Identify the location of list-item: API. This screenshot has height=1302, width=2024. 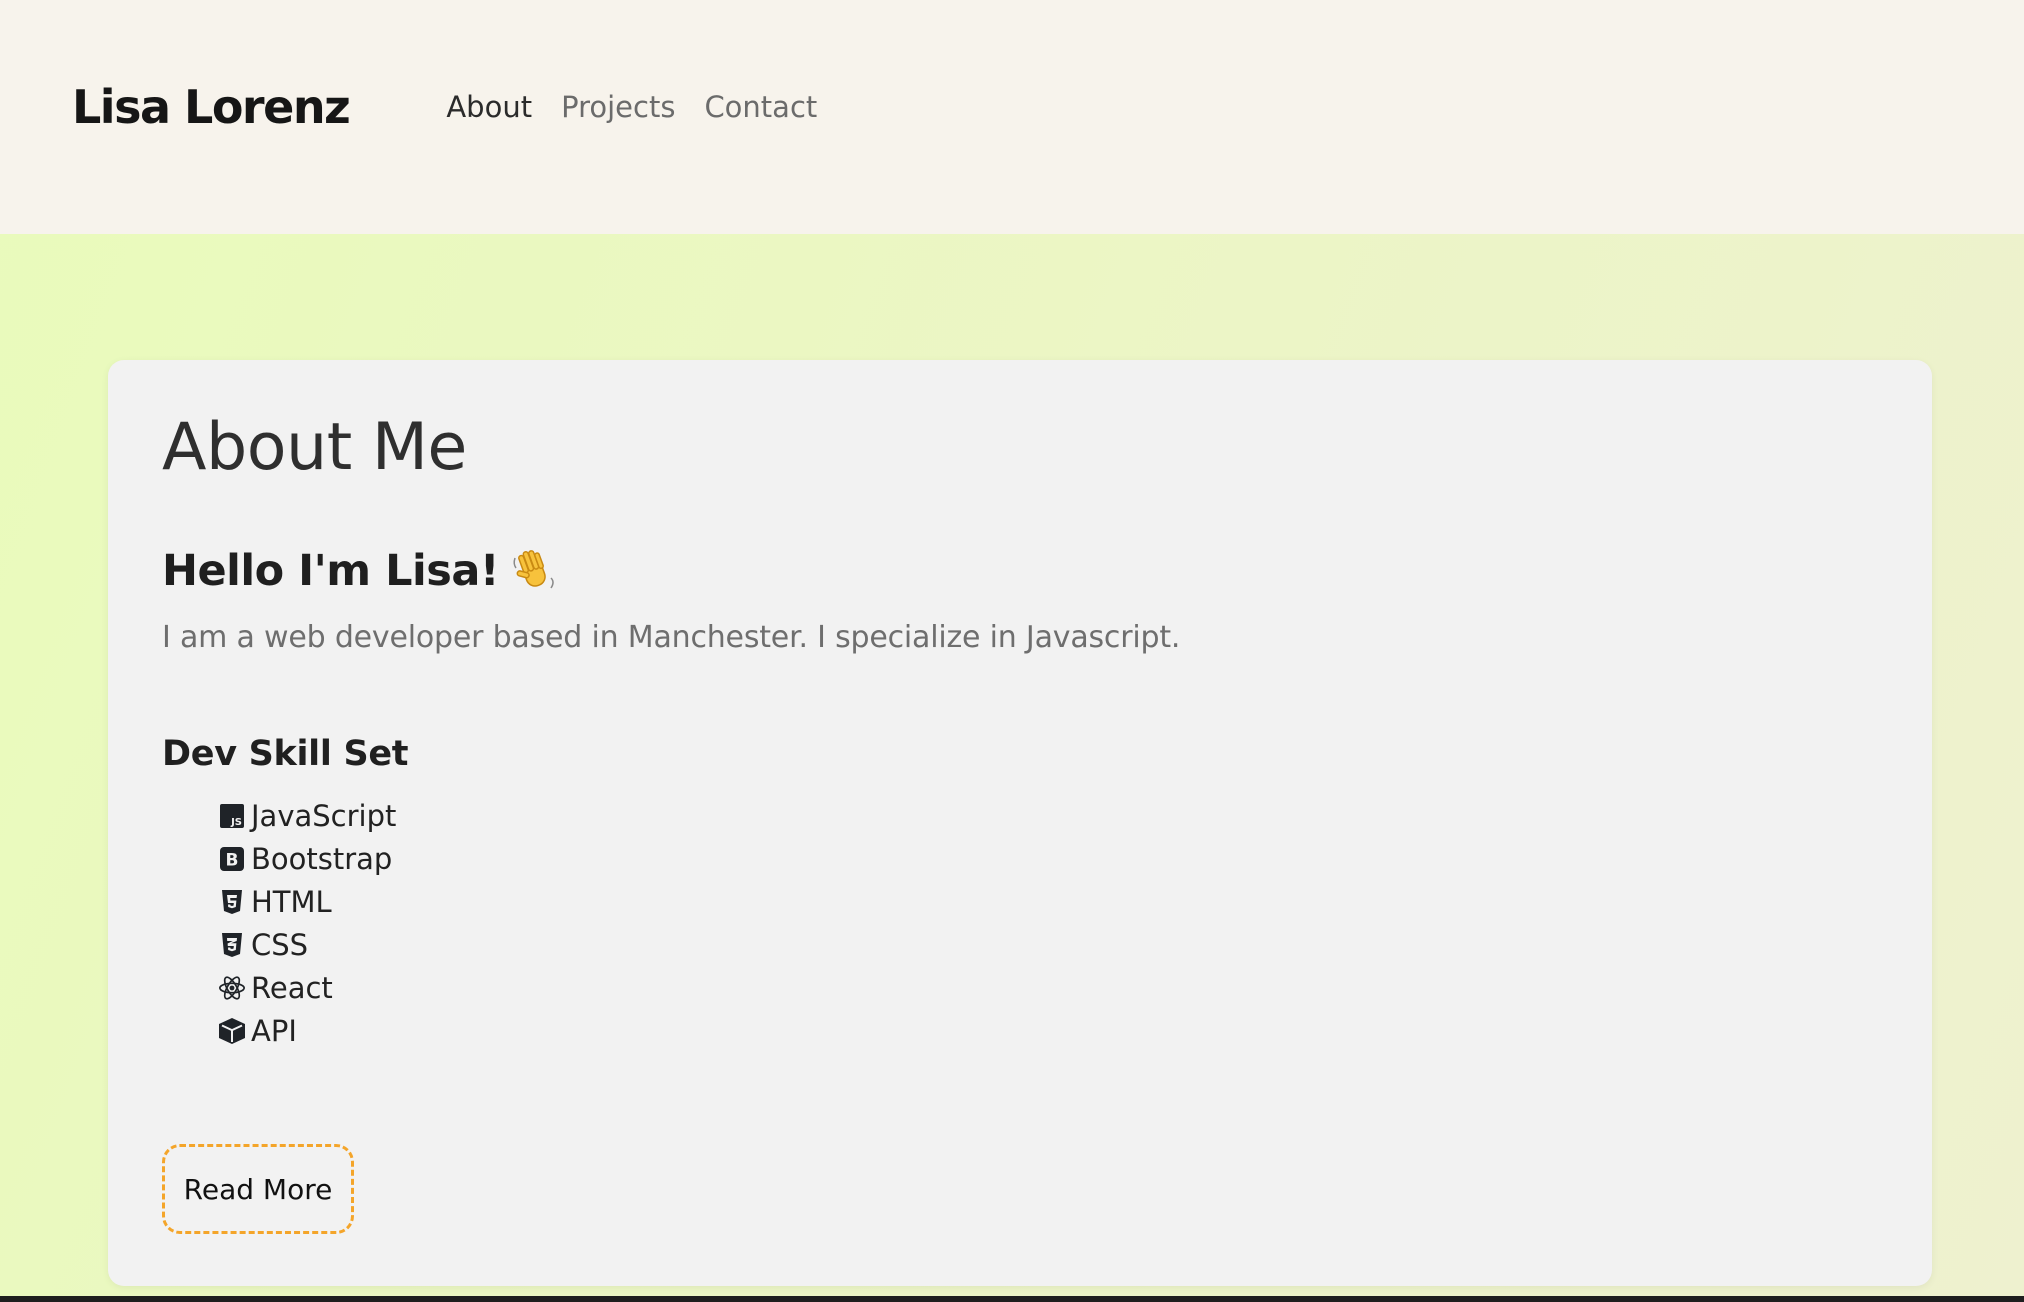
(307, 1030).